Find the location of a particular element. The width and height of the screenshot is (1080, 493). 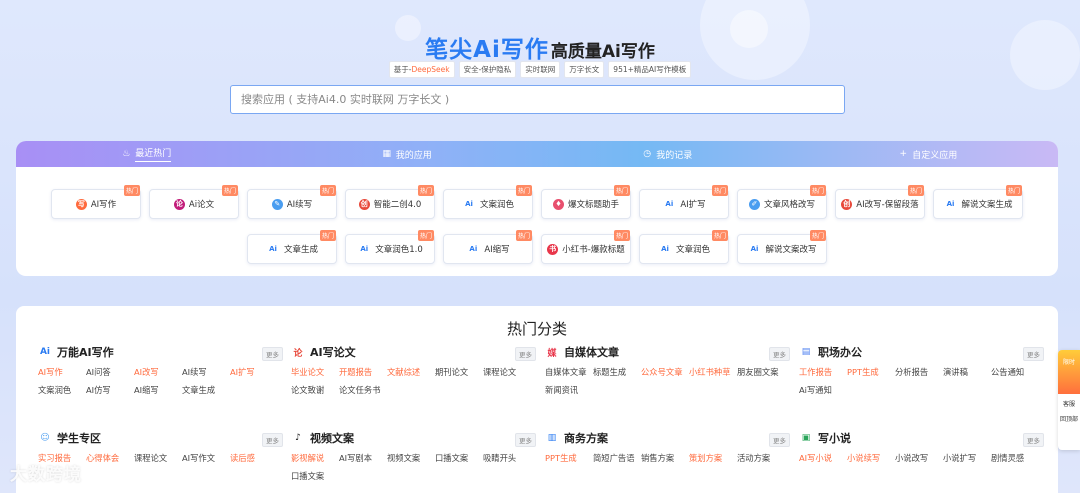

app-card: 创 AI改写-保留段落 热门 is located at coordinates (880, 202).